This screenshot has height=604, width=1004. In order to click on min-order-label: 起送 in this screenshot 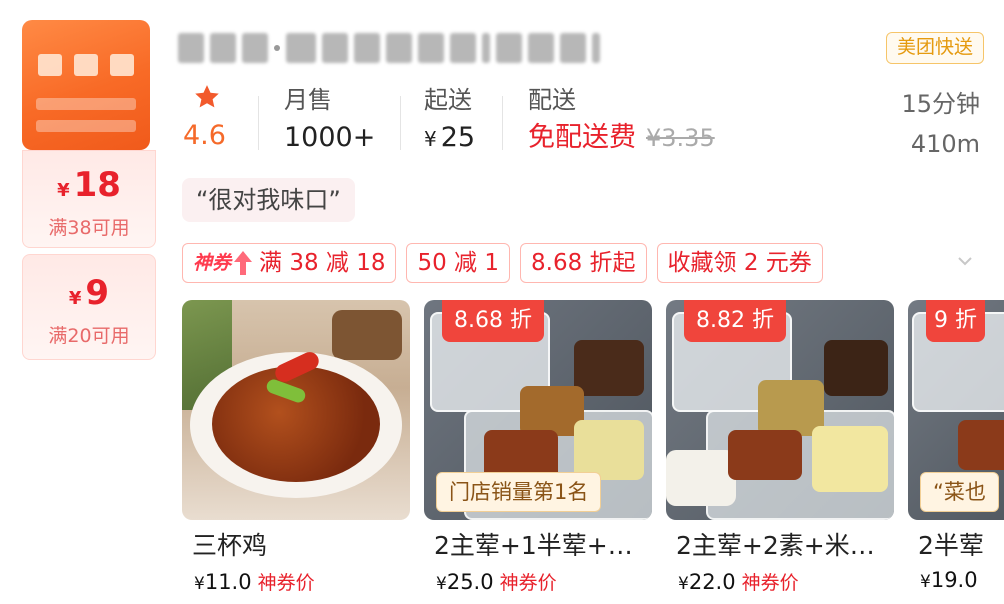, I will do `click(448, 100)`.